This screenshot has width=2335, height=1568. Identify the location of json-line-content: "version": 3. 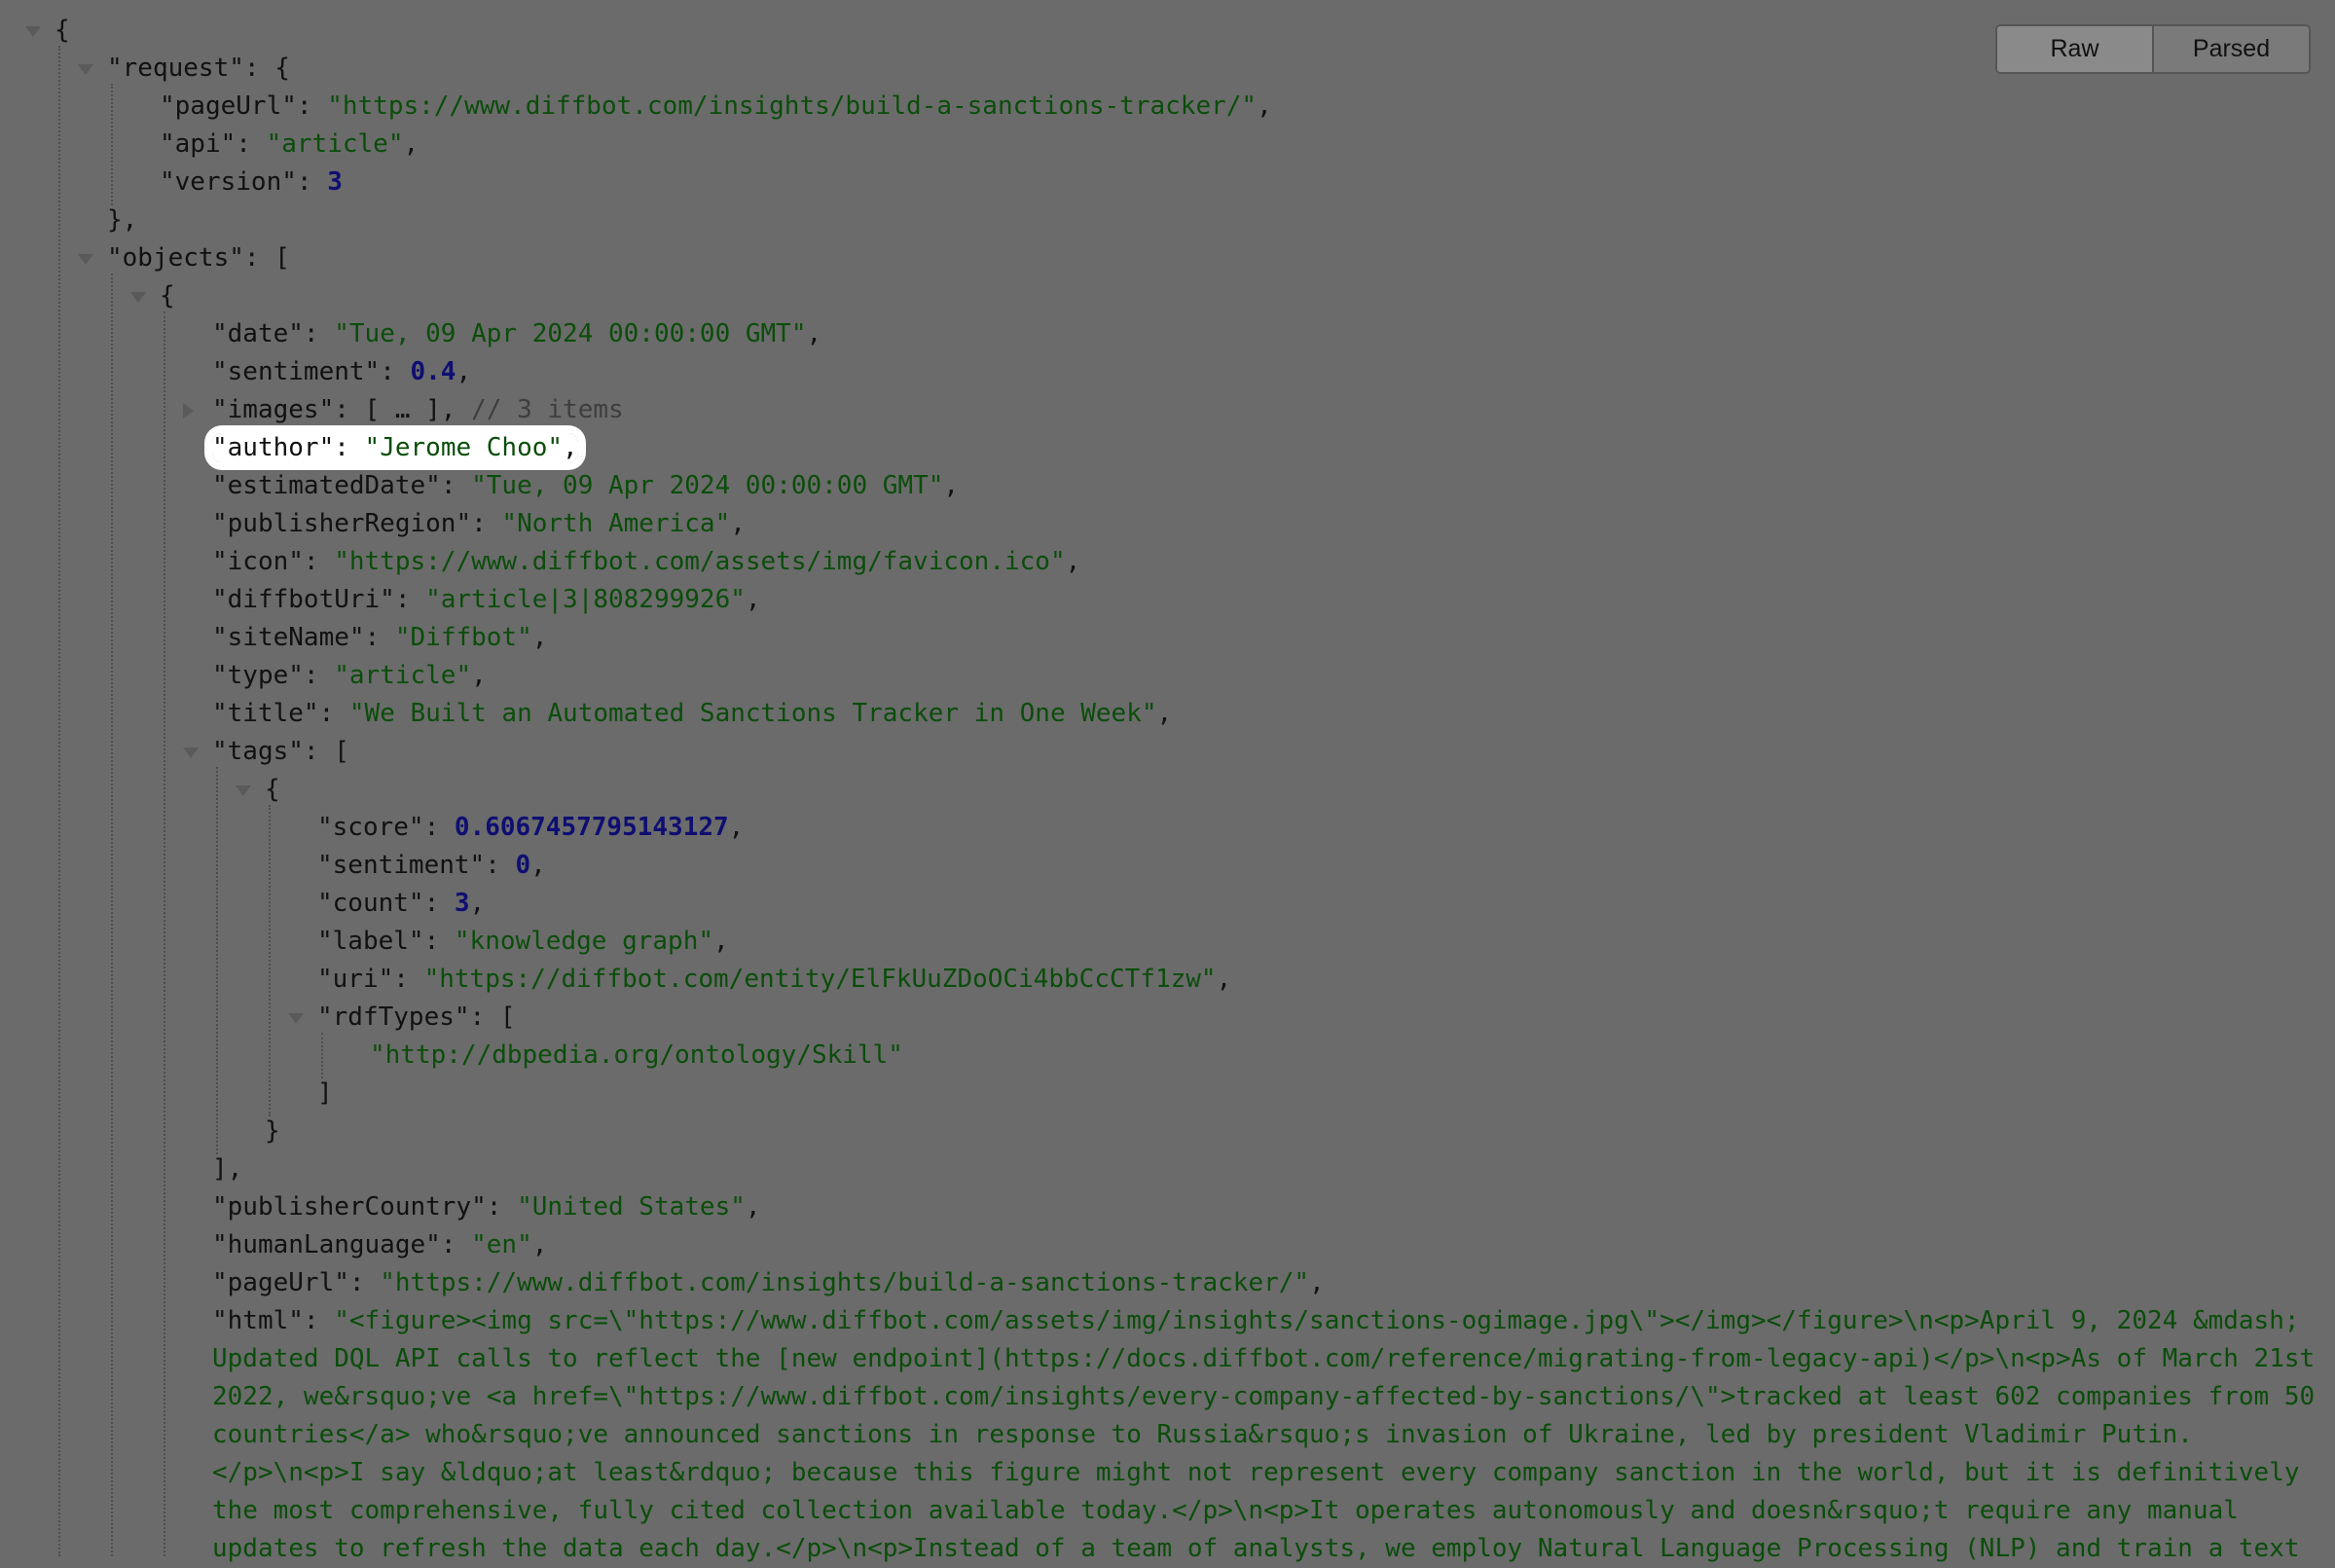
(251, 182).